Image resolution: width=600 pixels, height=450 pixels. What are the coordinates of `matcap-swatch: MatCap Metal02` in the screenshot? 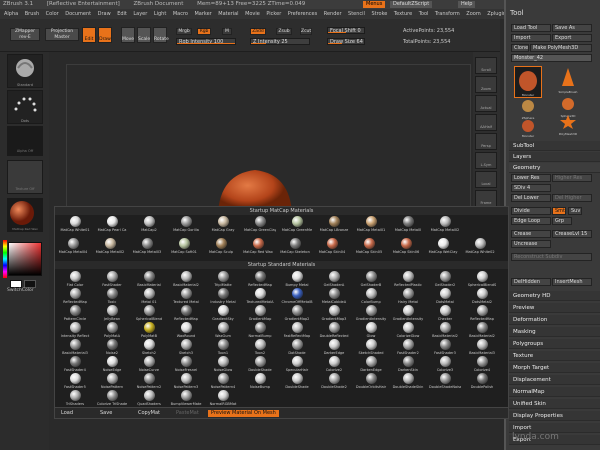 It's located at (110, 247).